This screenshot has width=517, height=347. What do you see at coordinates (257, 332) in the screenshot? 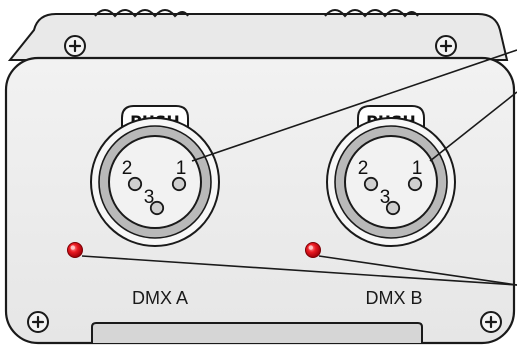
I see `bottom-slot` at bounding box center [257, 332].